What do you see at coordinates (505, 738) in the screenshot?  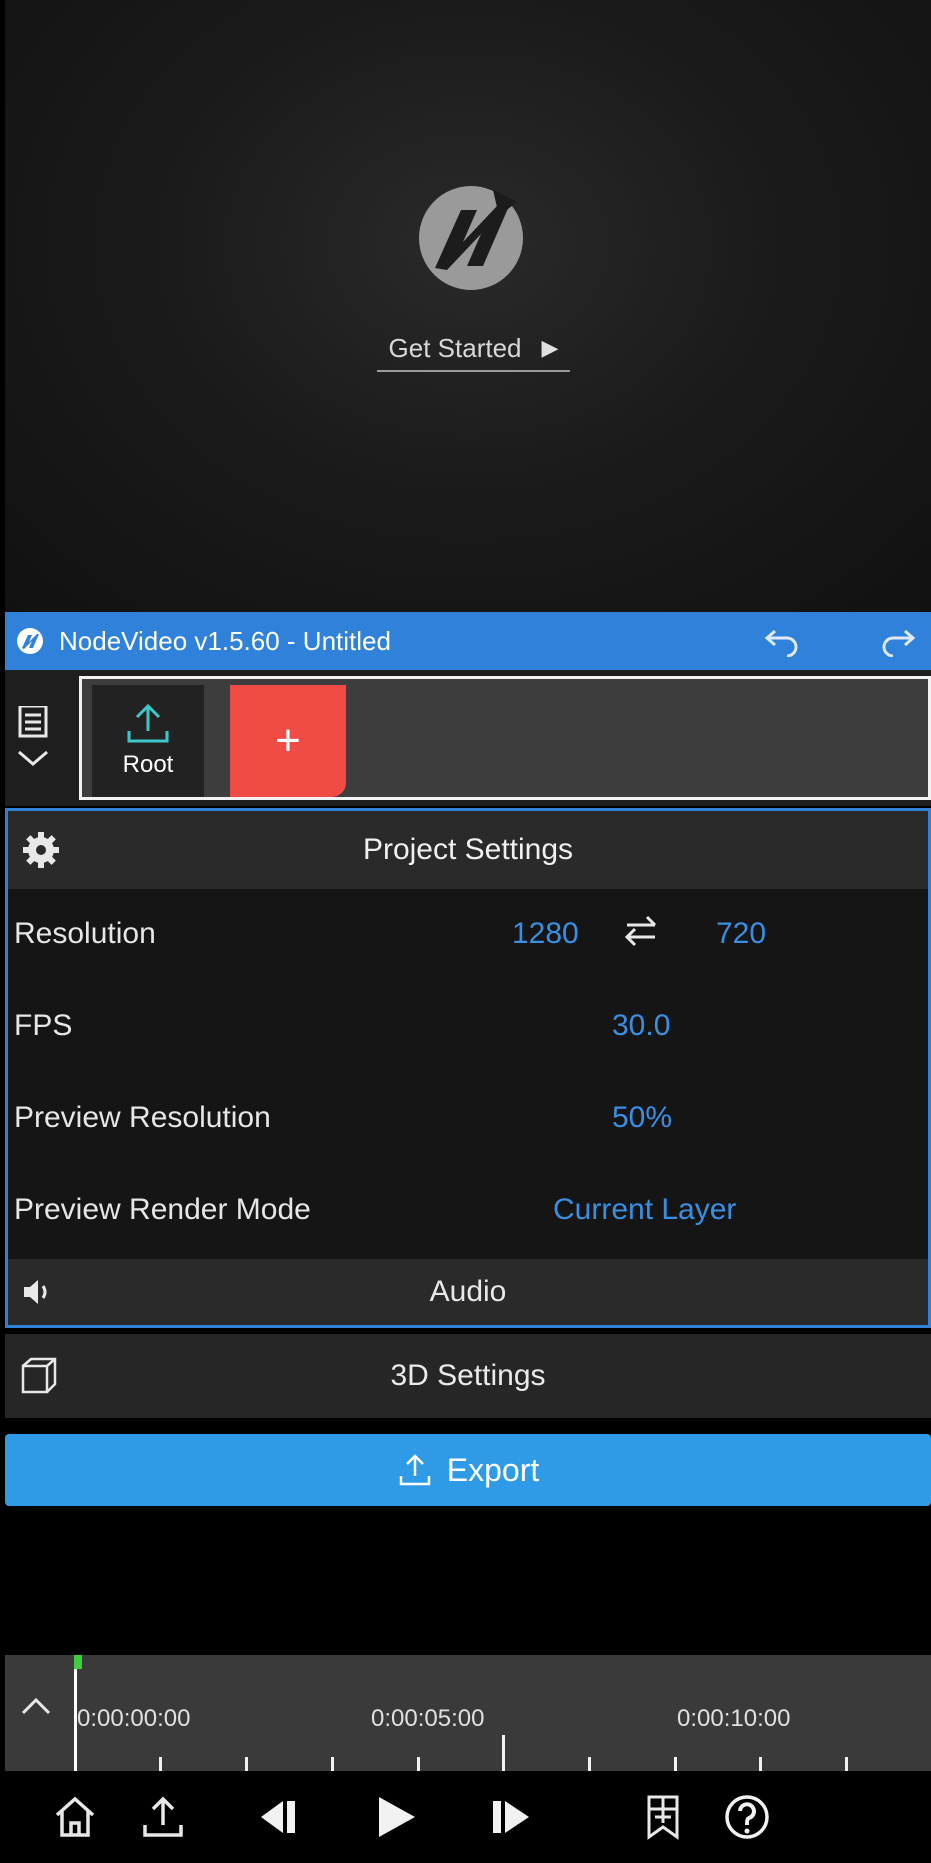 I see `node-graph: Root +` at bounding box center [505, 738].